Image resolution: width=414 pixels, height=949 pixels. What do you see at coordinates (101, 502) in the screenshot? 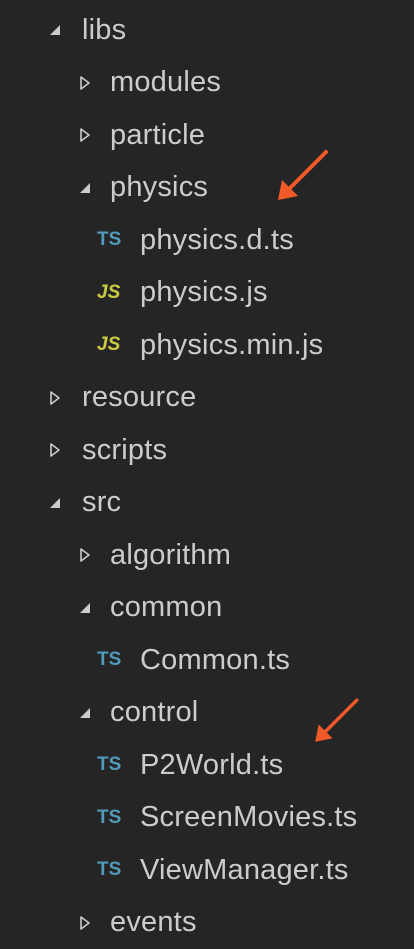
I see `folder-label: src` at bounding box center [101, 502].